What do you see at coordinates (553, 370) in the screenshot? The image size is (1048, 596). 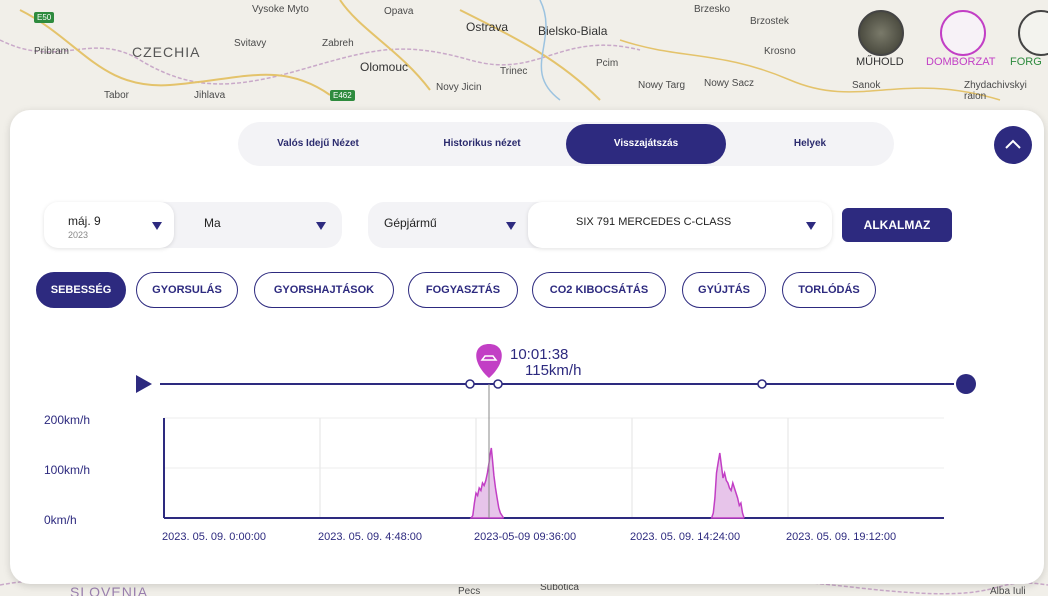 I see `marker-speed-label: 115km/h` at bounding box center [553, 370].